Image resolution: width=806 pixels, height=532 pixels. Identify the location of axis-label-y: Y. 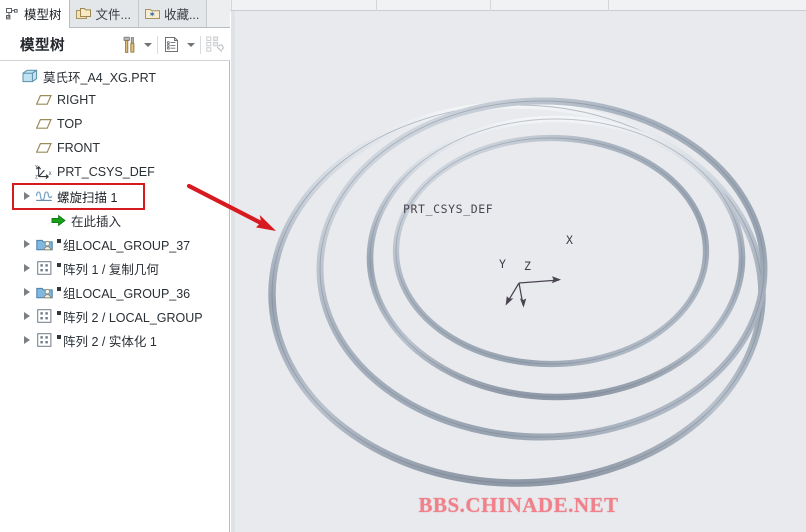
(502, 264).